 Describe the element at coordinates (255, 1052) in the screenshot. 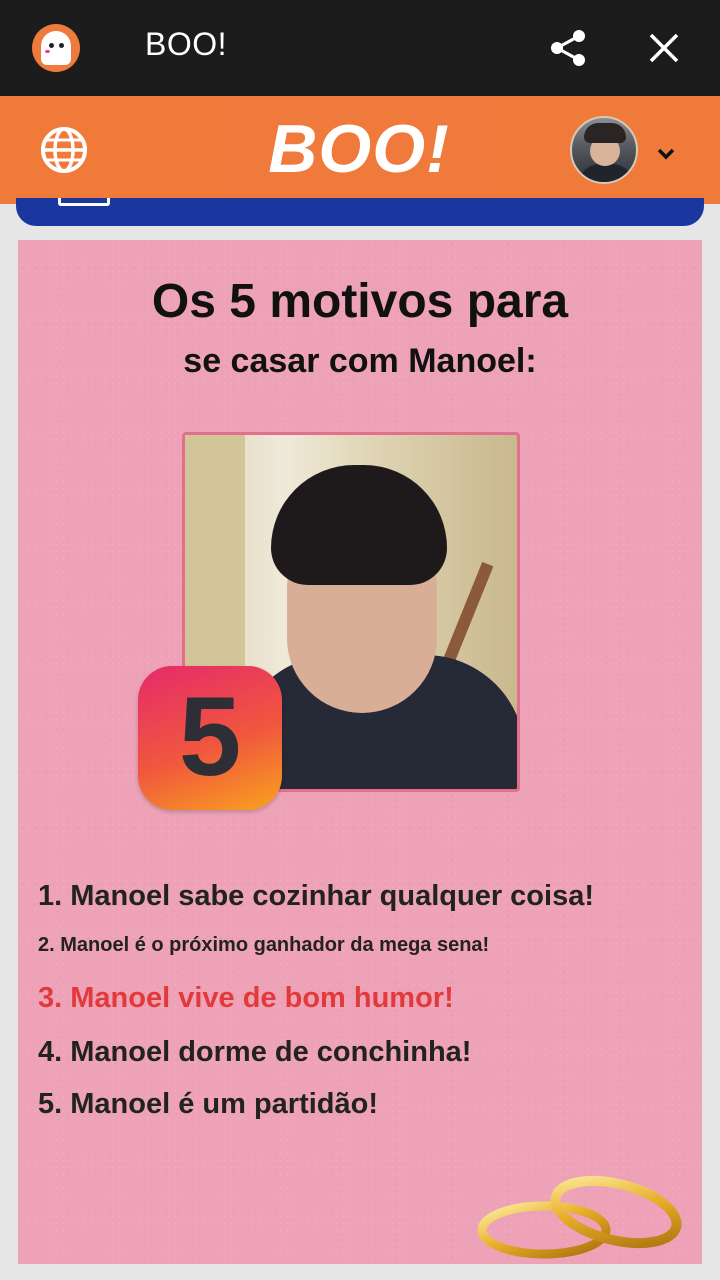

I see `reason-4: 4. Manoel dorme de conchinha!` at that location.